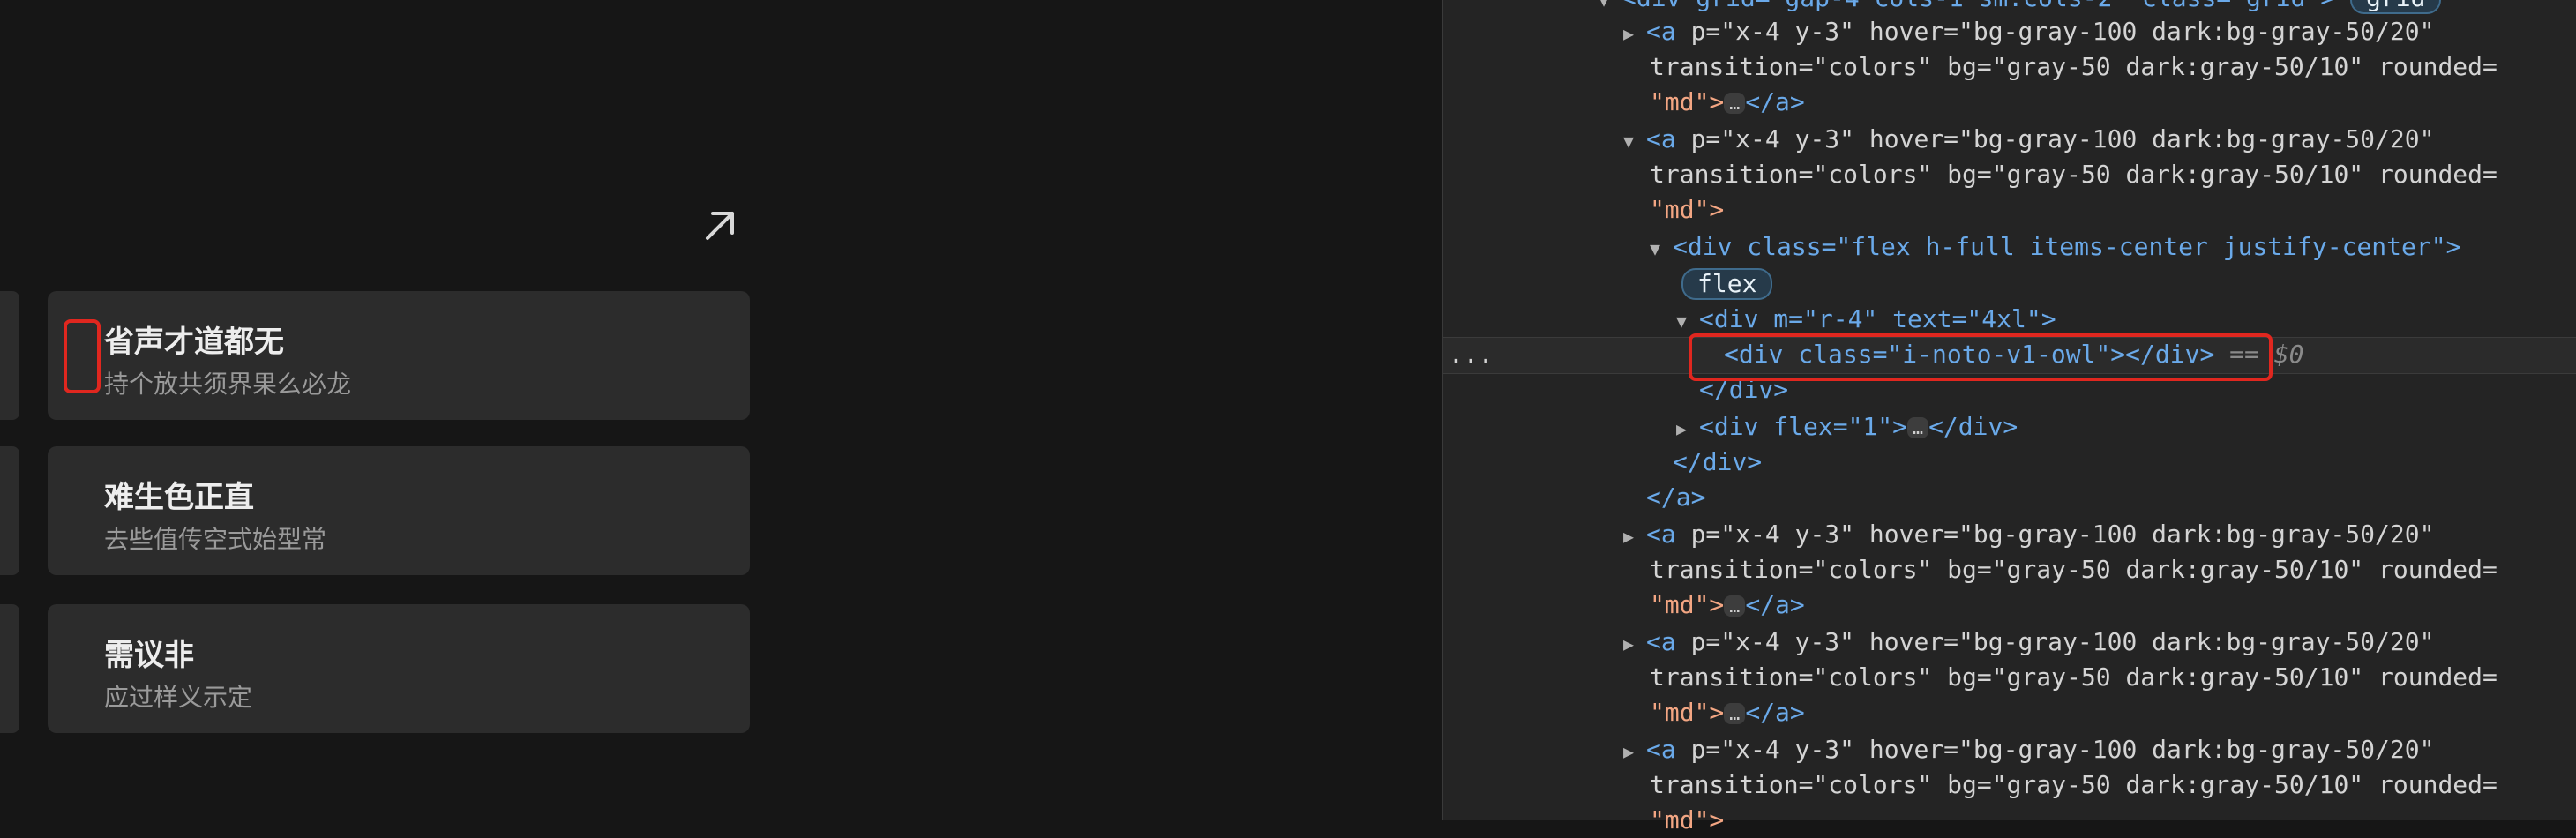 The image size is (2576, 838). I want to click on dom-node-flex1: ▶ <div flex="1">… </div>, so click(1847, 427).